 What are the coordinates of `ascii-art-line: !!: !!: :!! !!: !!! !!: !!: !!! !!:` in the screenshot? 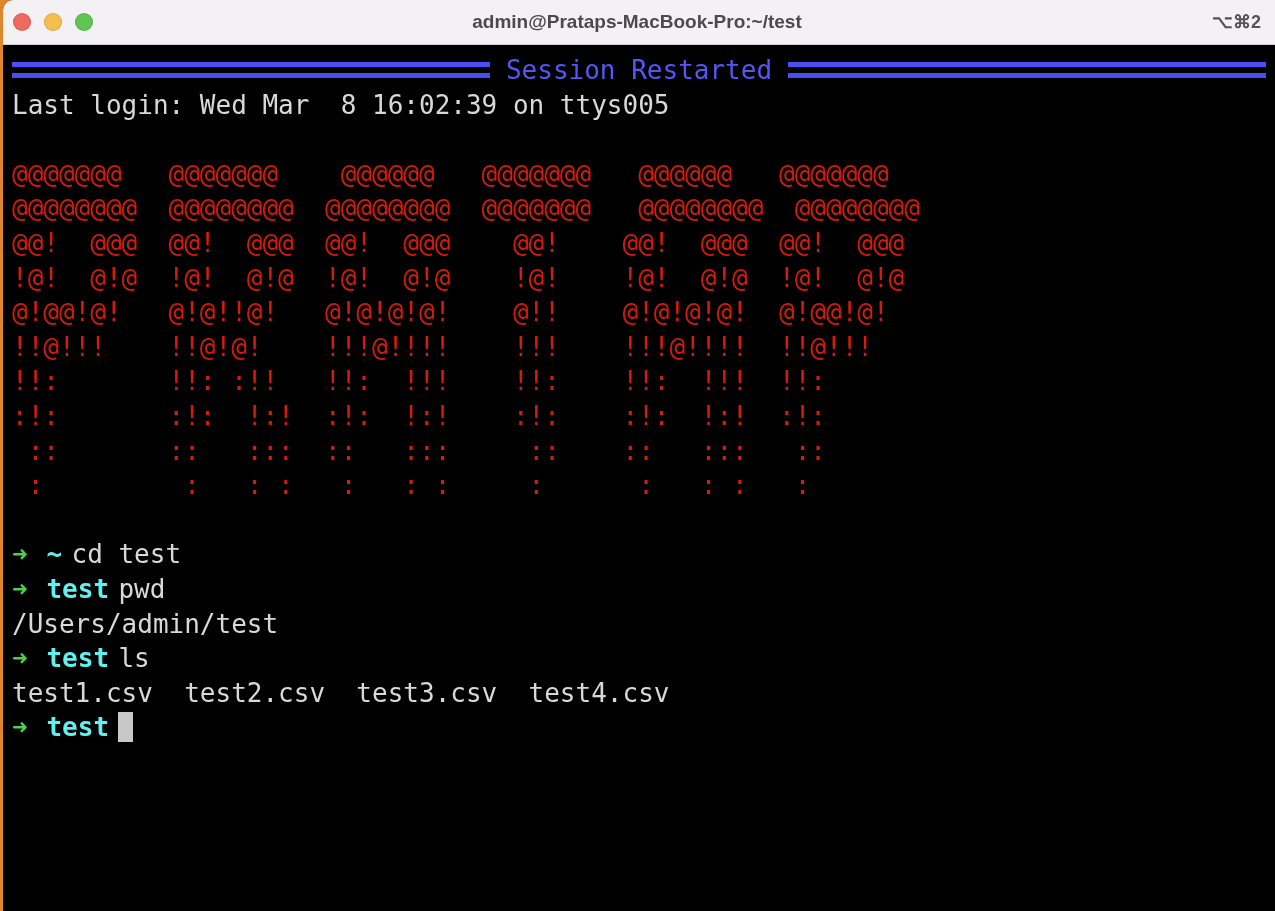 It's located at (419, 381).